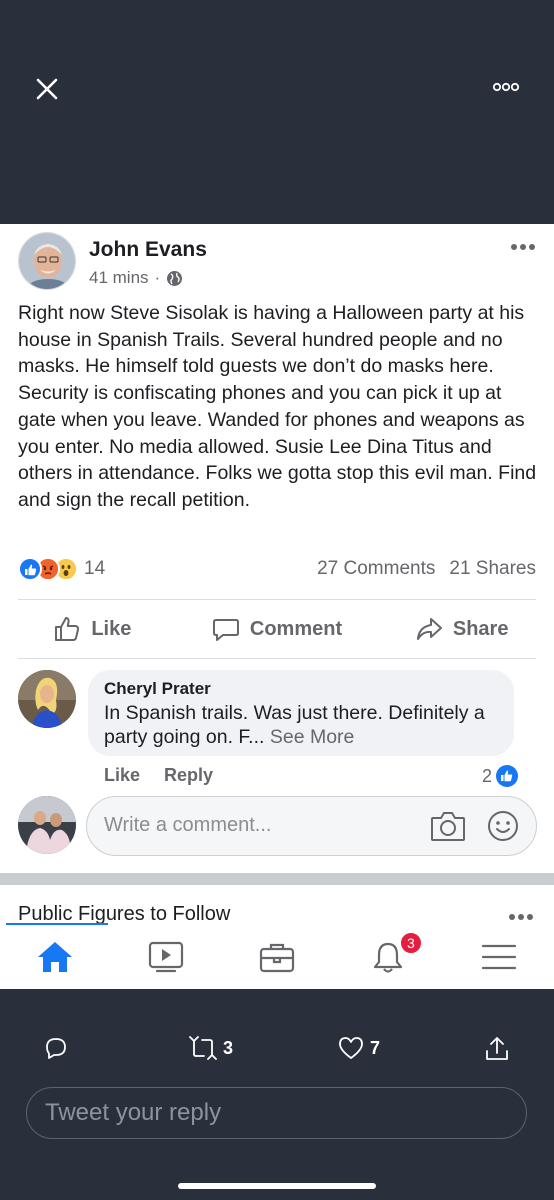  What do you see at coordinates (277, 879) in the screenshot?
I see `section-separator` at bounding box center [277, 879].